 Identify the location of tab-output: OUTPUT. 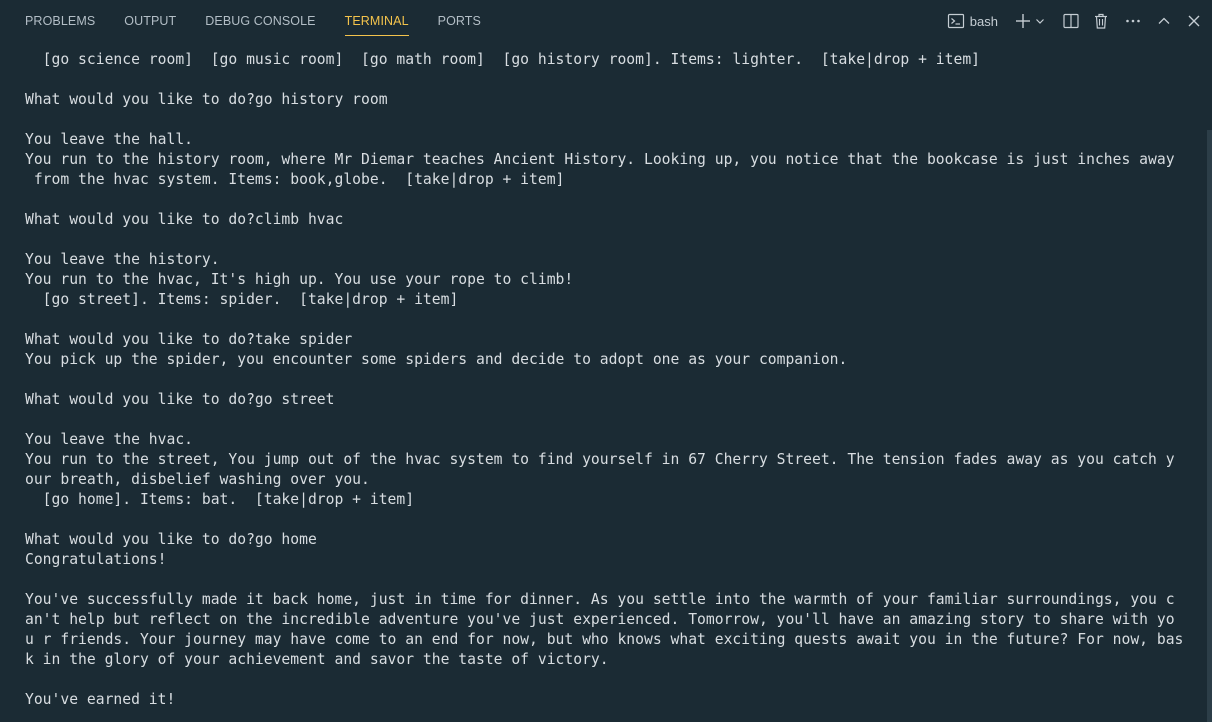
(150, 21).